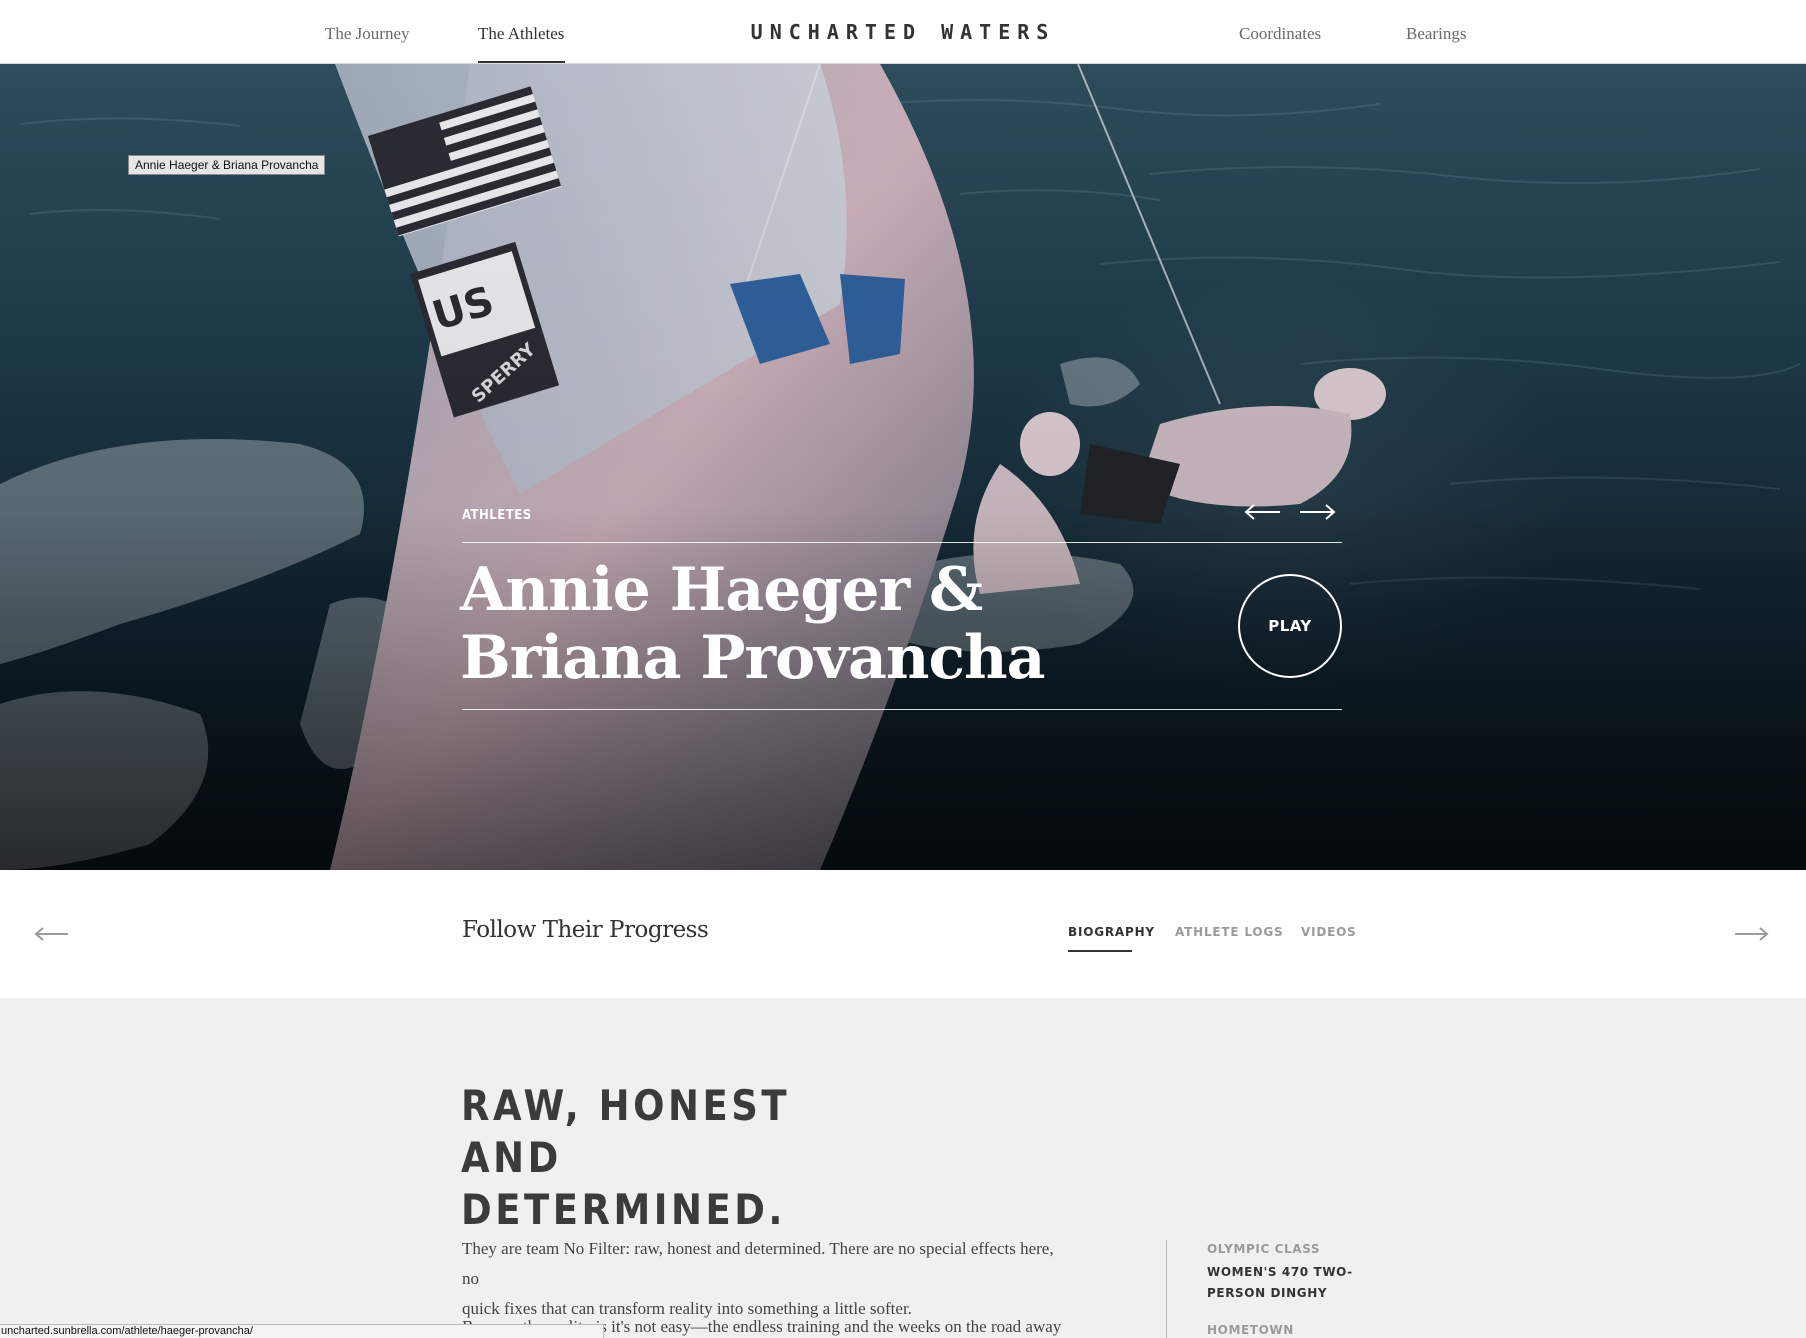  I want to click on bio-headline-line-1: RAW, HONEST AND, so click(626, 1131).